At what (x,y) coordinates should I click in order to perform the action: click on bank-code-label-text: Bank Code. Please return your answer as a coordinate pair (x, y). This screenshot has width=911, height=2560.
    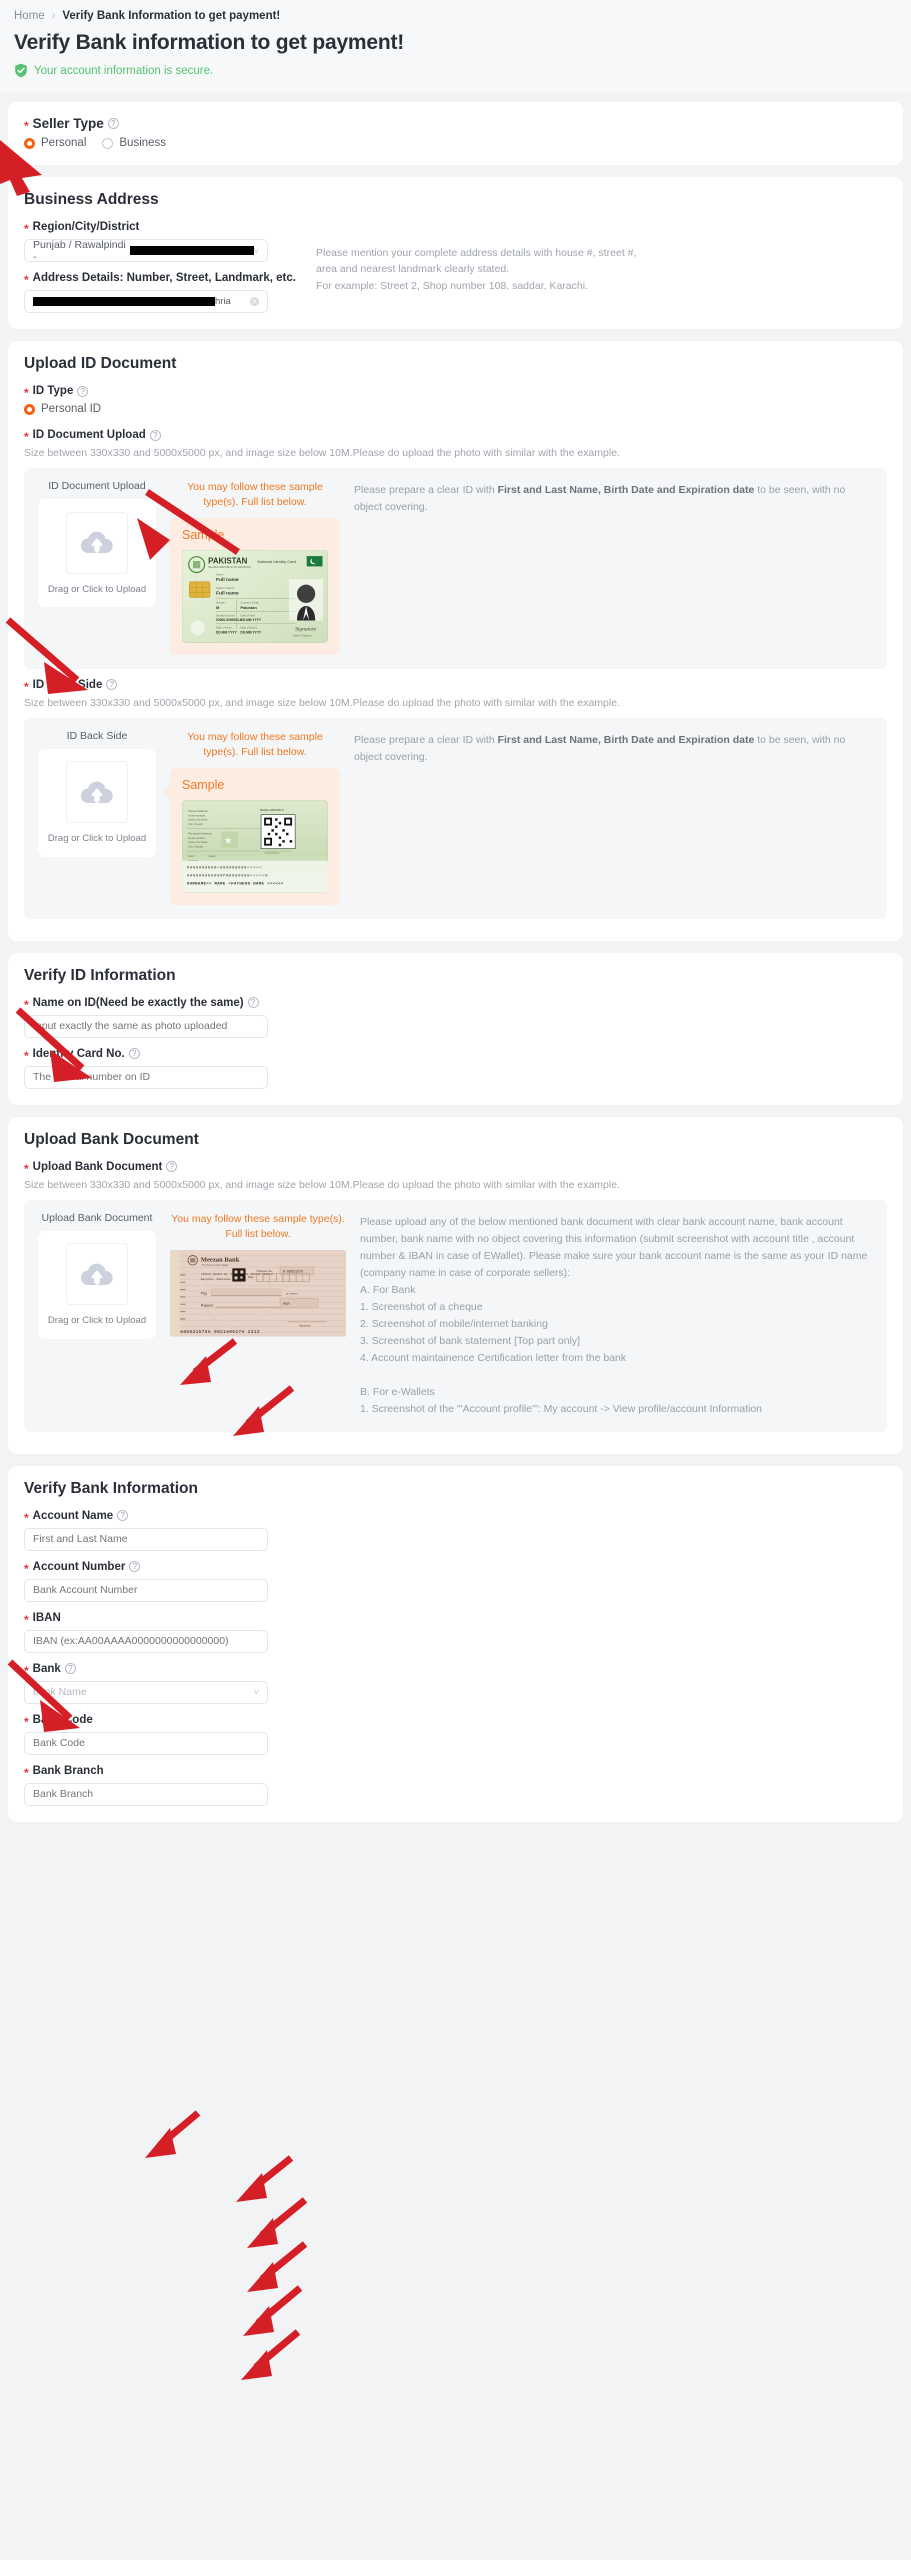
    Looking at the image, I should click on (62, 1719).